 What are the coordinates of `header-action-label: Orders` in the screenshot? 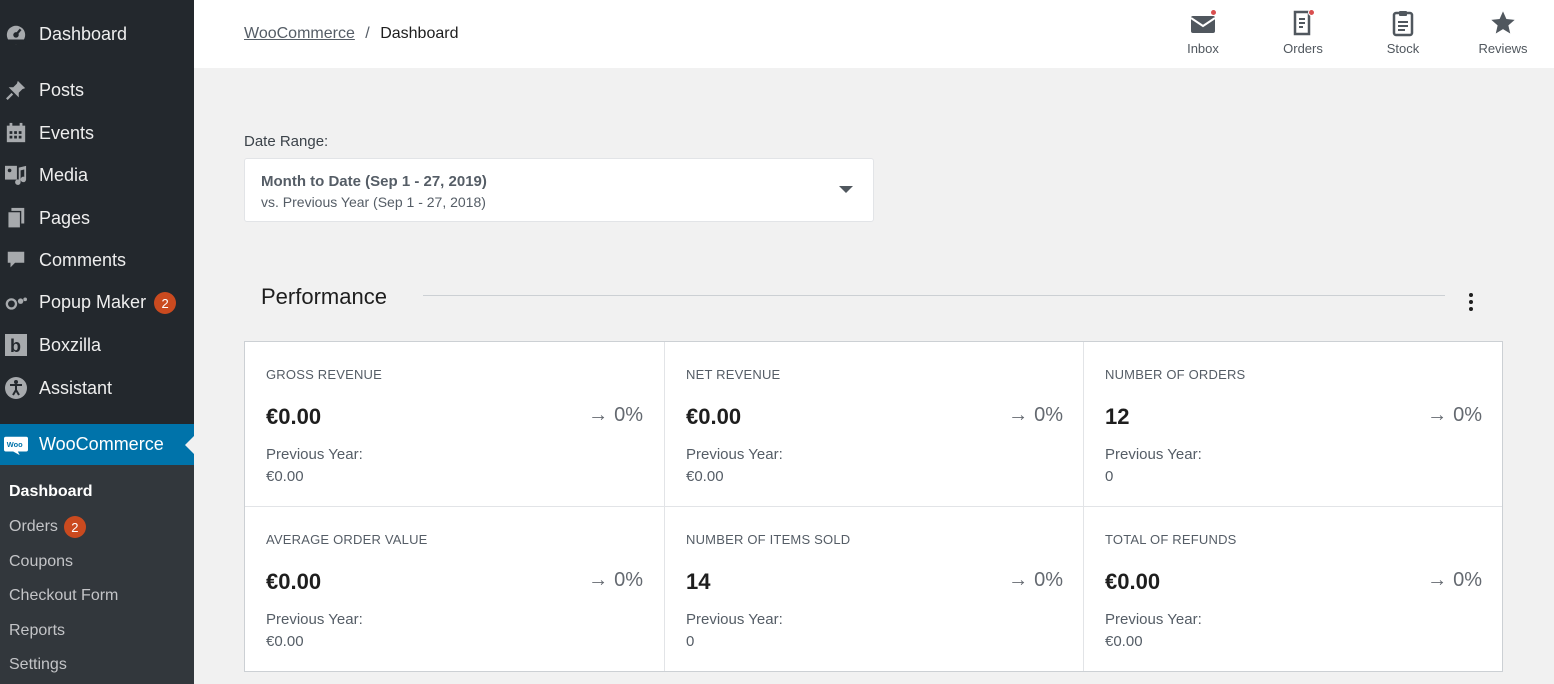 It's located at (1303, 48).